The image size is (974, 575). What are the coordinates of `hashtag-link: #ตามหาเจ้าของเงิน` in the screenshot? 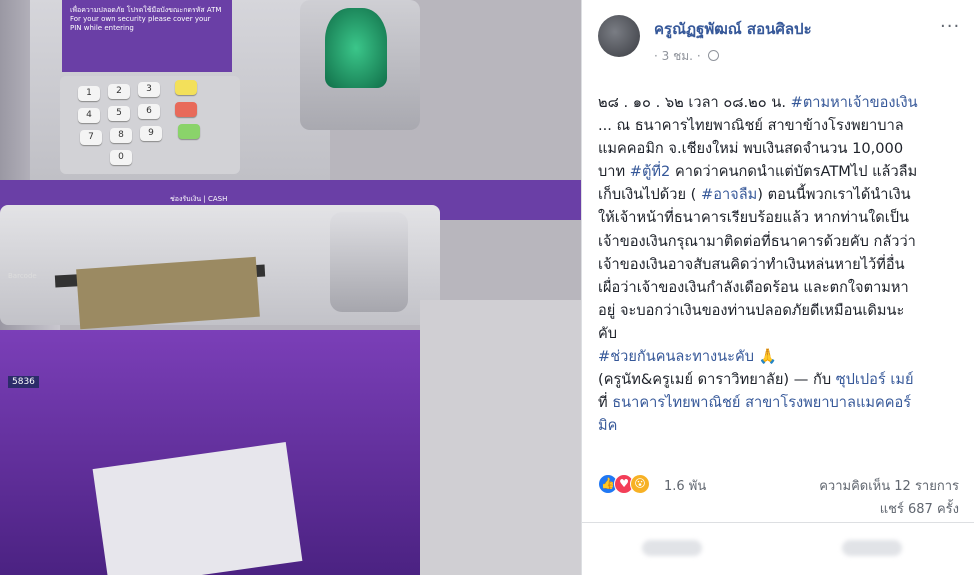 It's located at (854, 102).